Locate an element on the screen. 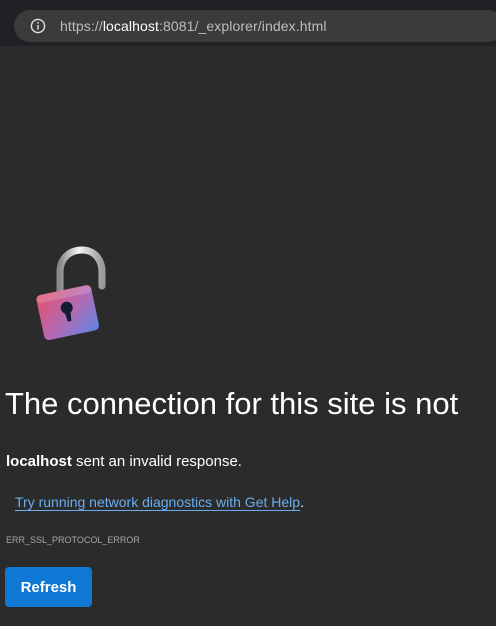  error-code: ERR_SSL_PROTOCOL_ERROR is located at coordinates (73, 540).